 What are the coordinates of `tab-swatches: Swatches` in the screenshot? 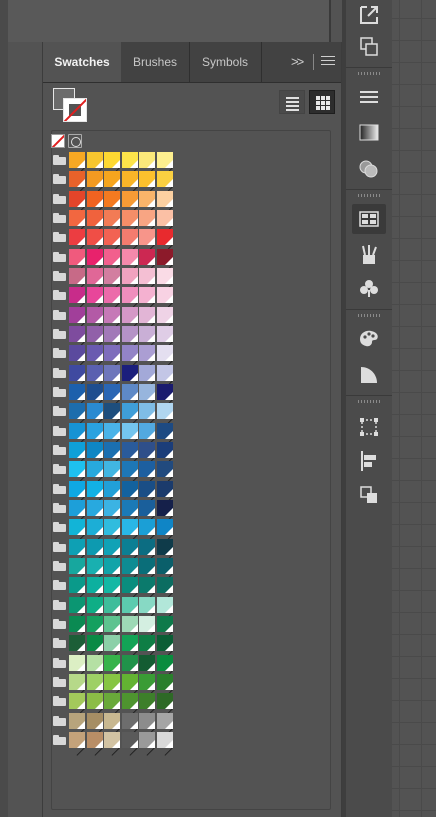 It's located at (82, 62).